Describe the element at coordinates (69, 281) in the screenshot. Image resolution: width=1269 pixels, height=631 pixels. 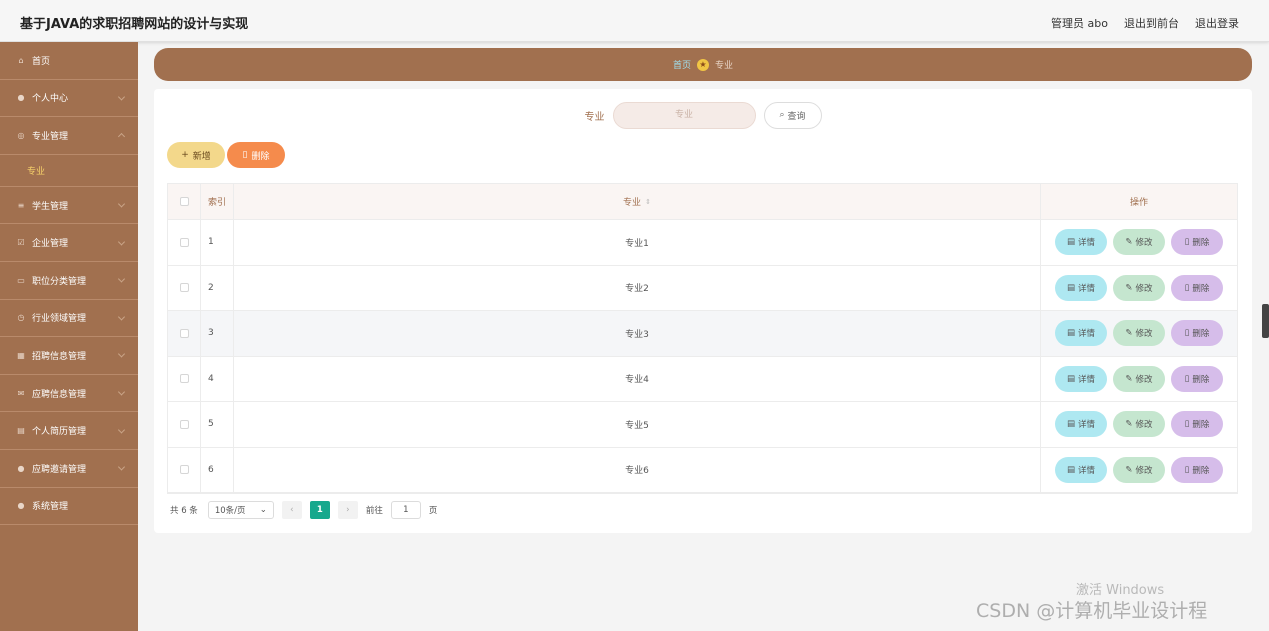
I see `sidebar-item-job-category: ▭ 职位分类管理` at that location.